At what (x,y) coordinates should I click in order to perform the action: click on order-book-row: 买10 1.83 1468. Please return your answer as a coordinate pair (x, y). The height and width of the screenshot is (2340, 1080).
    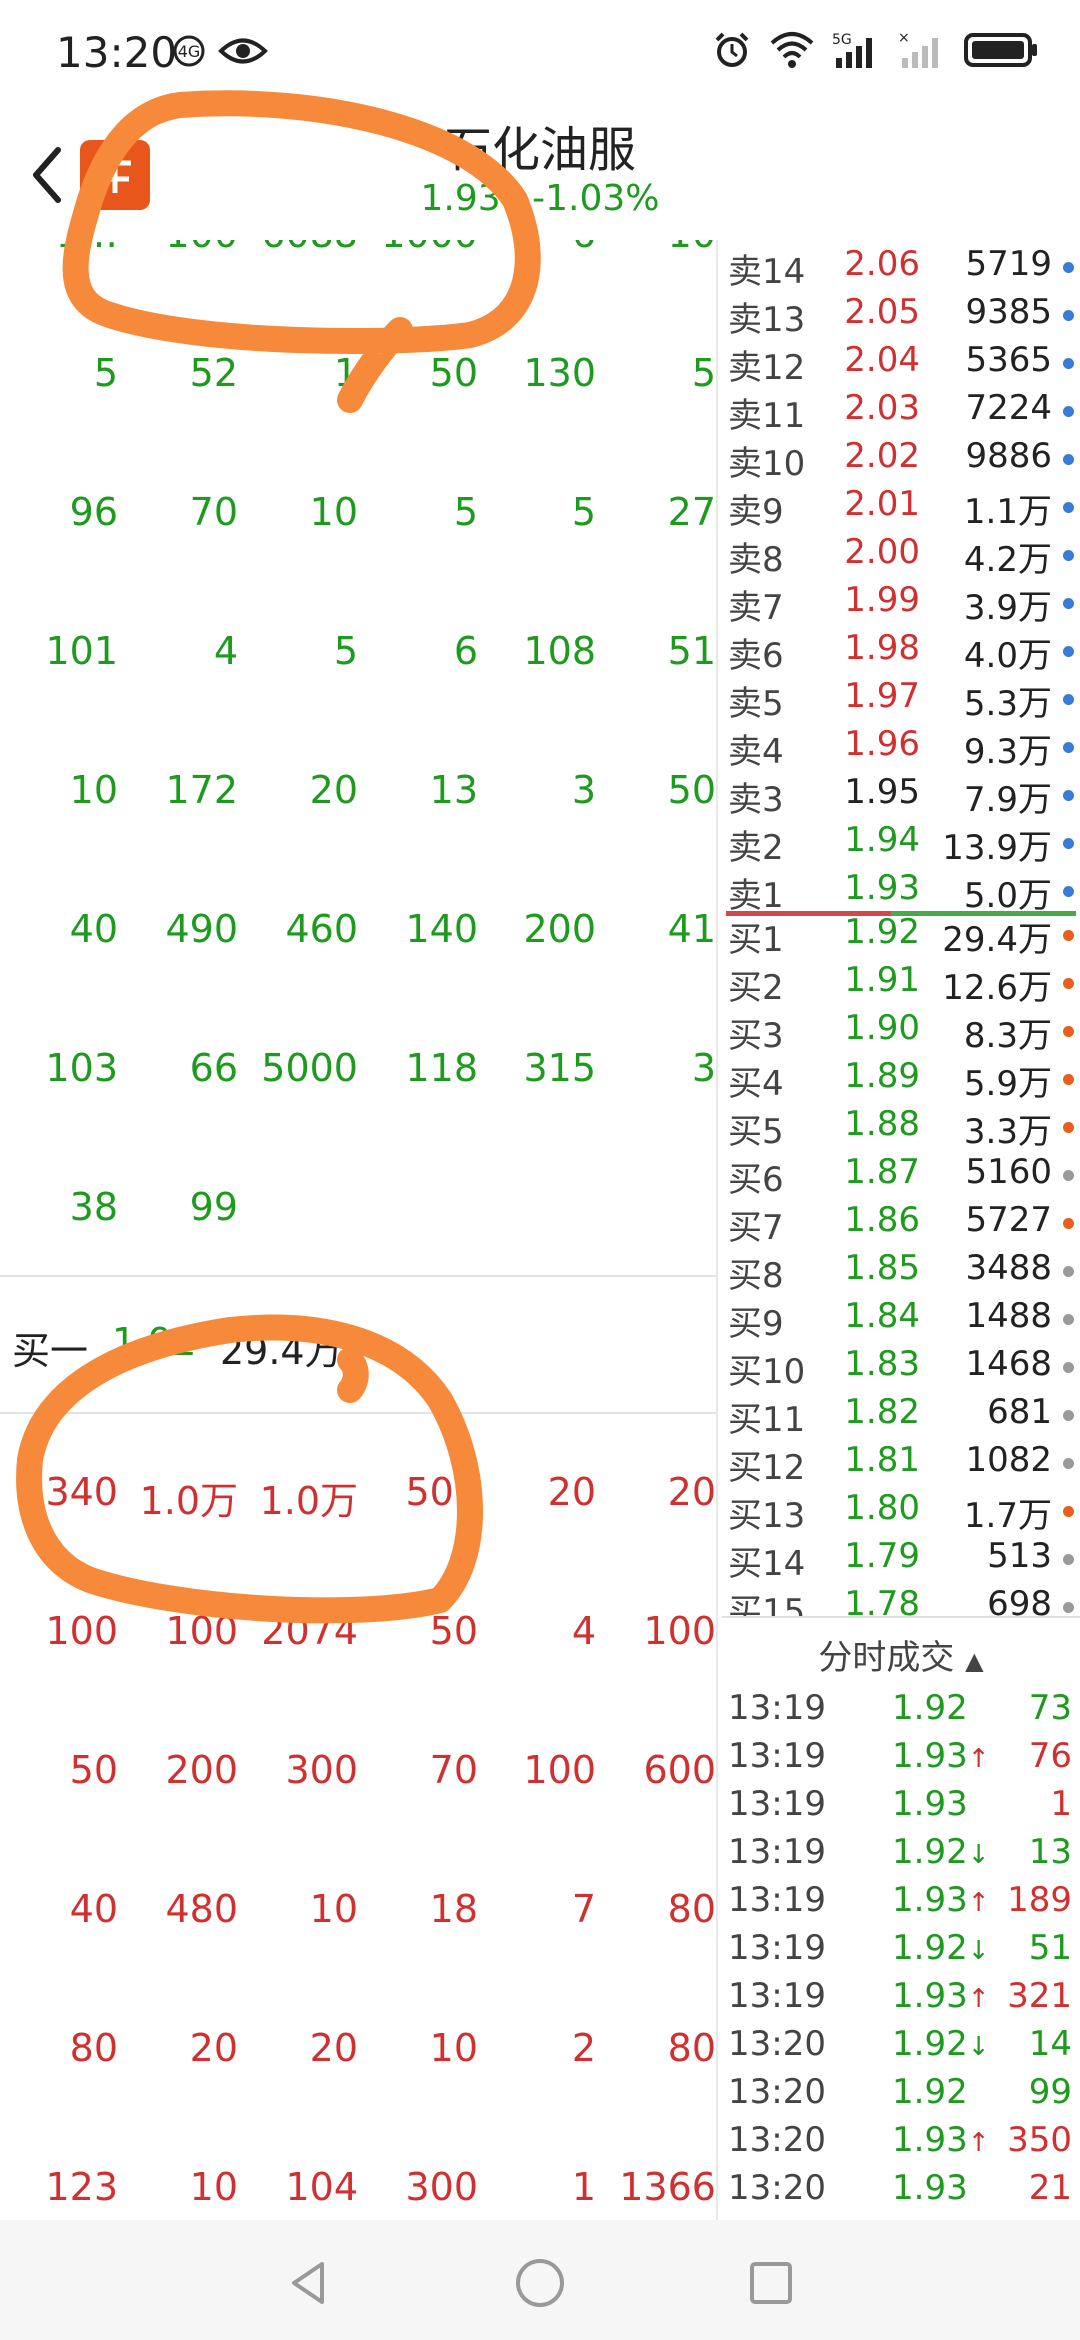
    Looking at the image, I should click on (901, 1368).